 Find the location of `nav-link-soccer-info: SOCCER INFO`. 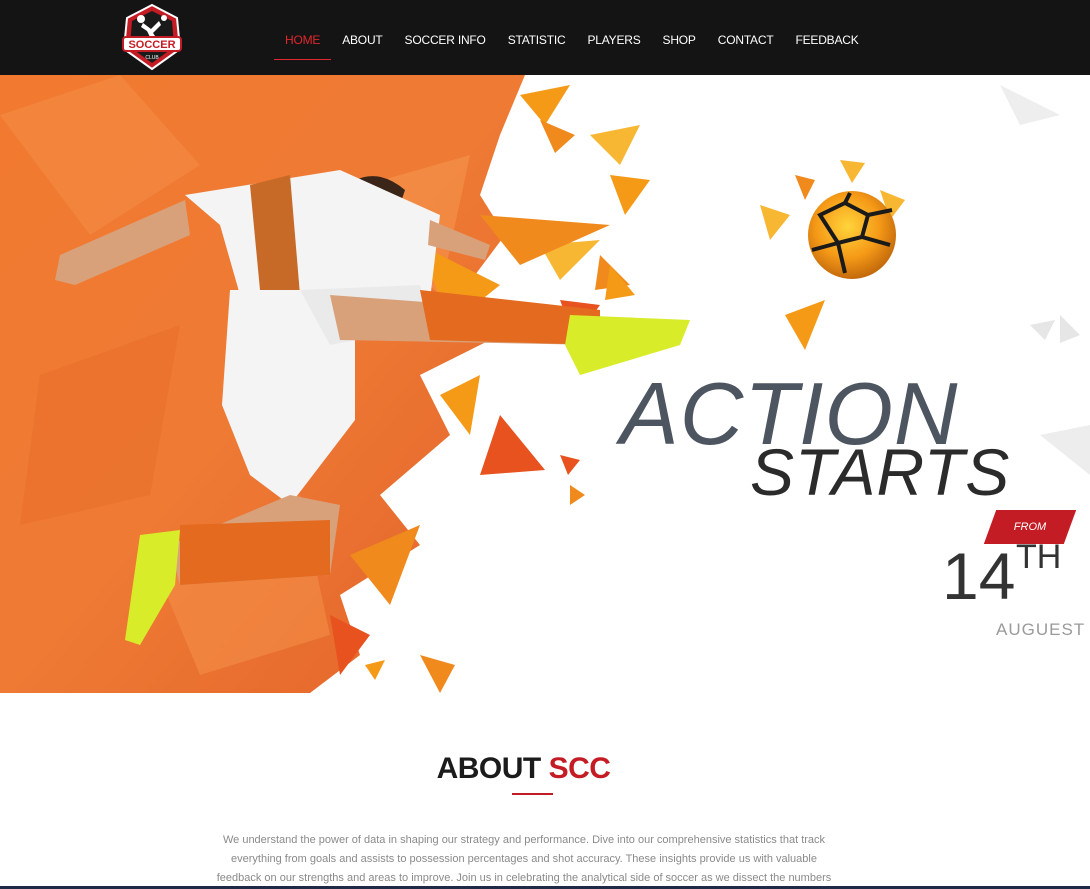

nav-link-soccer-info: SOCCER INFO is located at coordinates (445, 37).